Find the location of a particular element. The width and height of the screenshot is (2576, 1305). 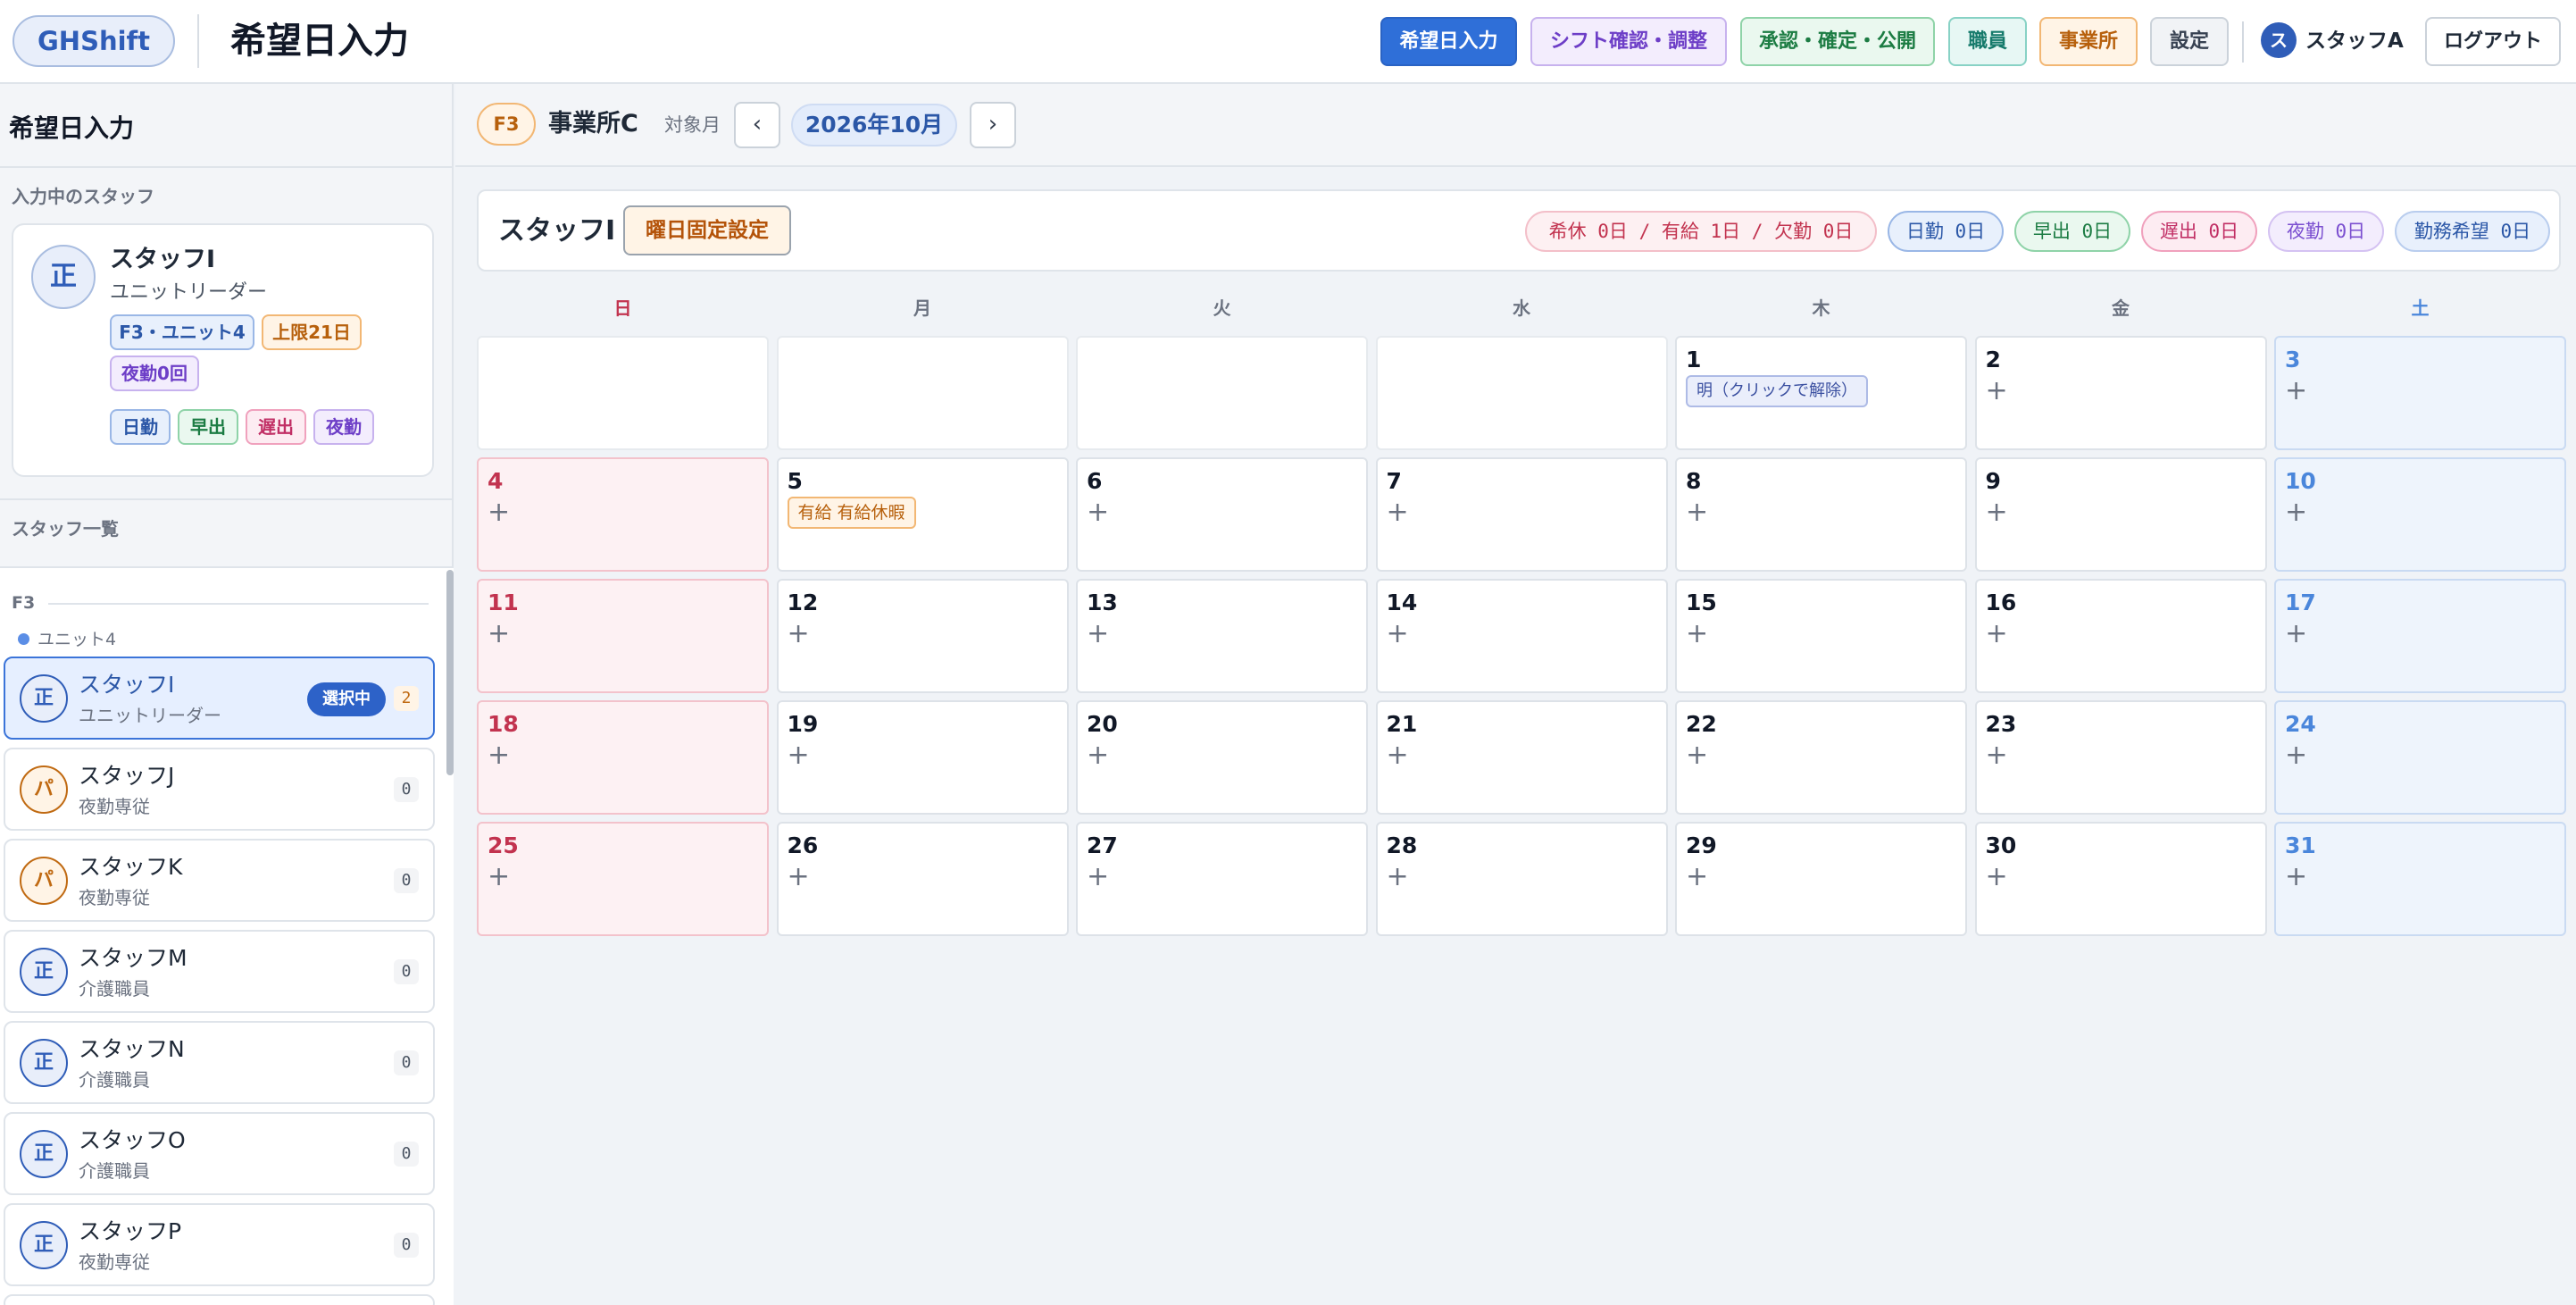

nav-office: 事業所 is located at coordinates (2088, 41).